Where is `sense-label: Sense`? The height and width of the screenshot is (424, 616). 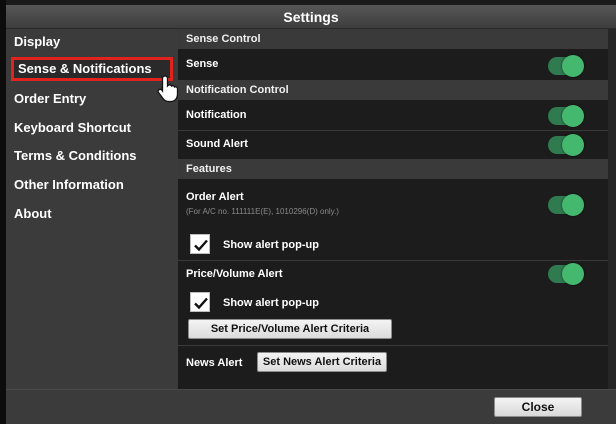
sense-label: Sense is located at coordinates (202, 64).